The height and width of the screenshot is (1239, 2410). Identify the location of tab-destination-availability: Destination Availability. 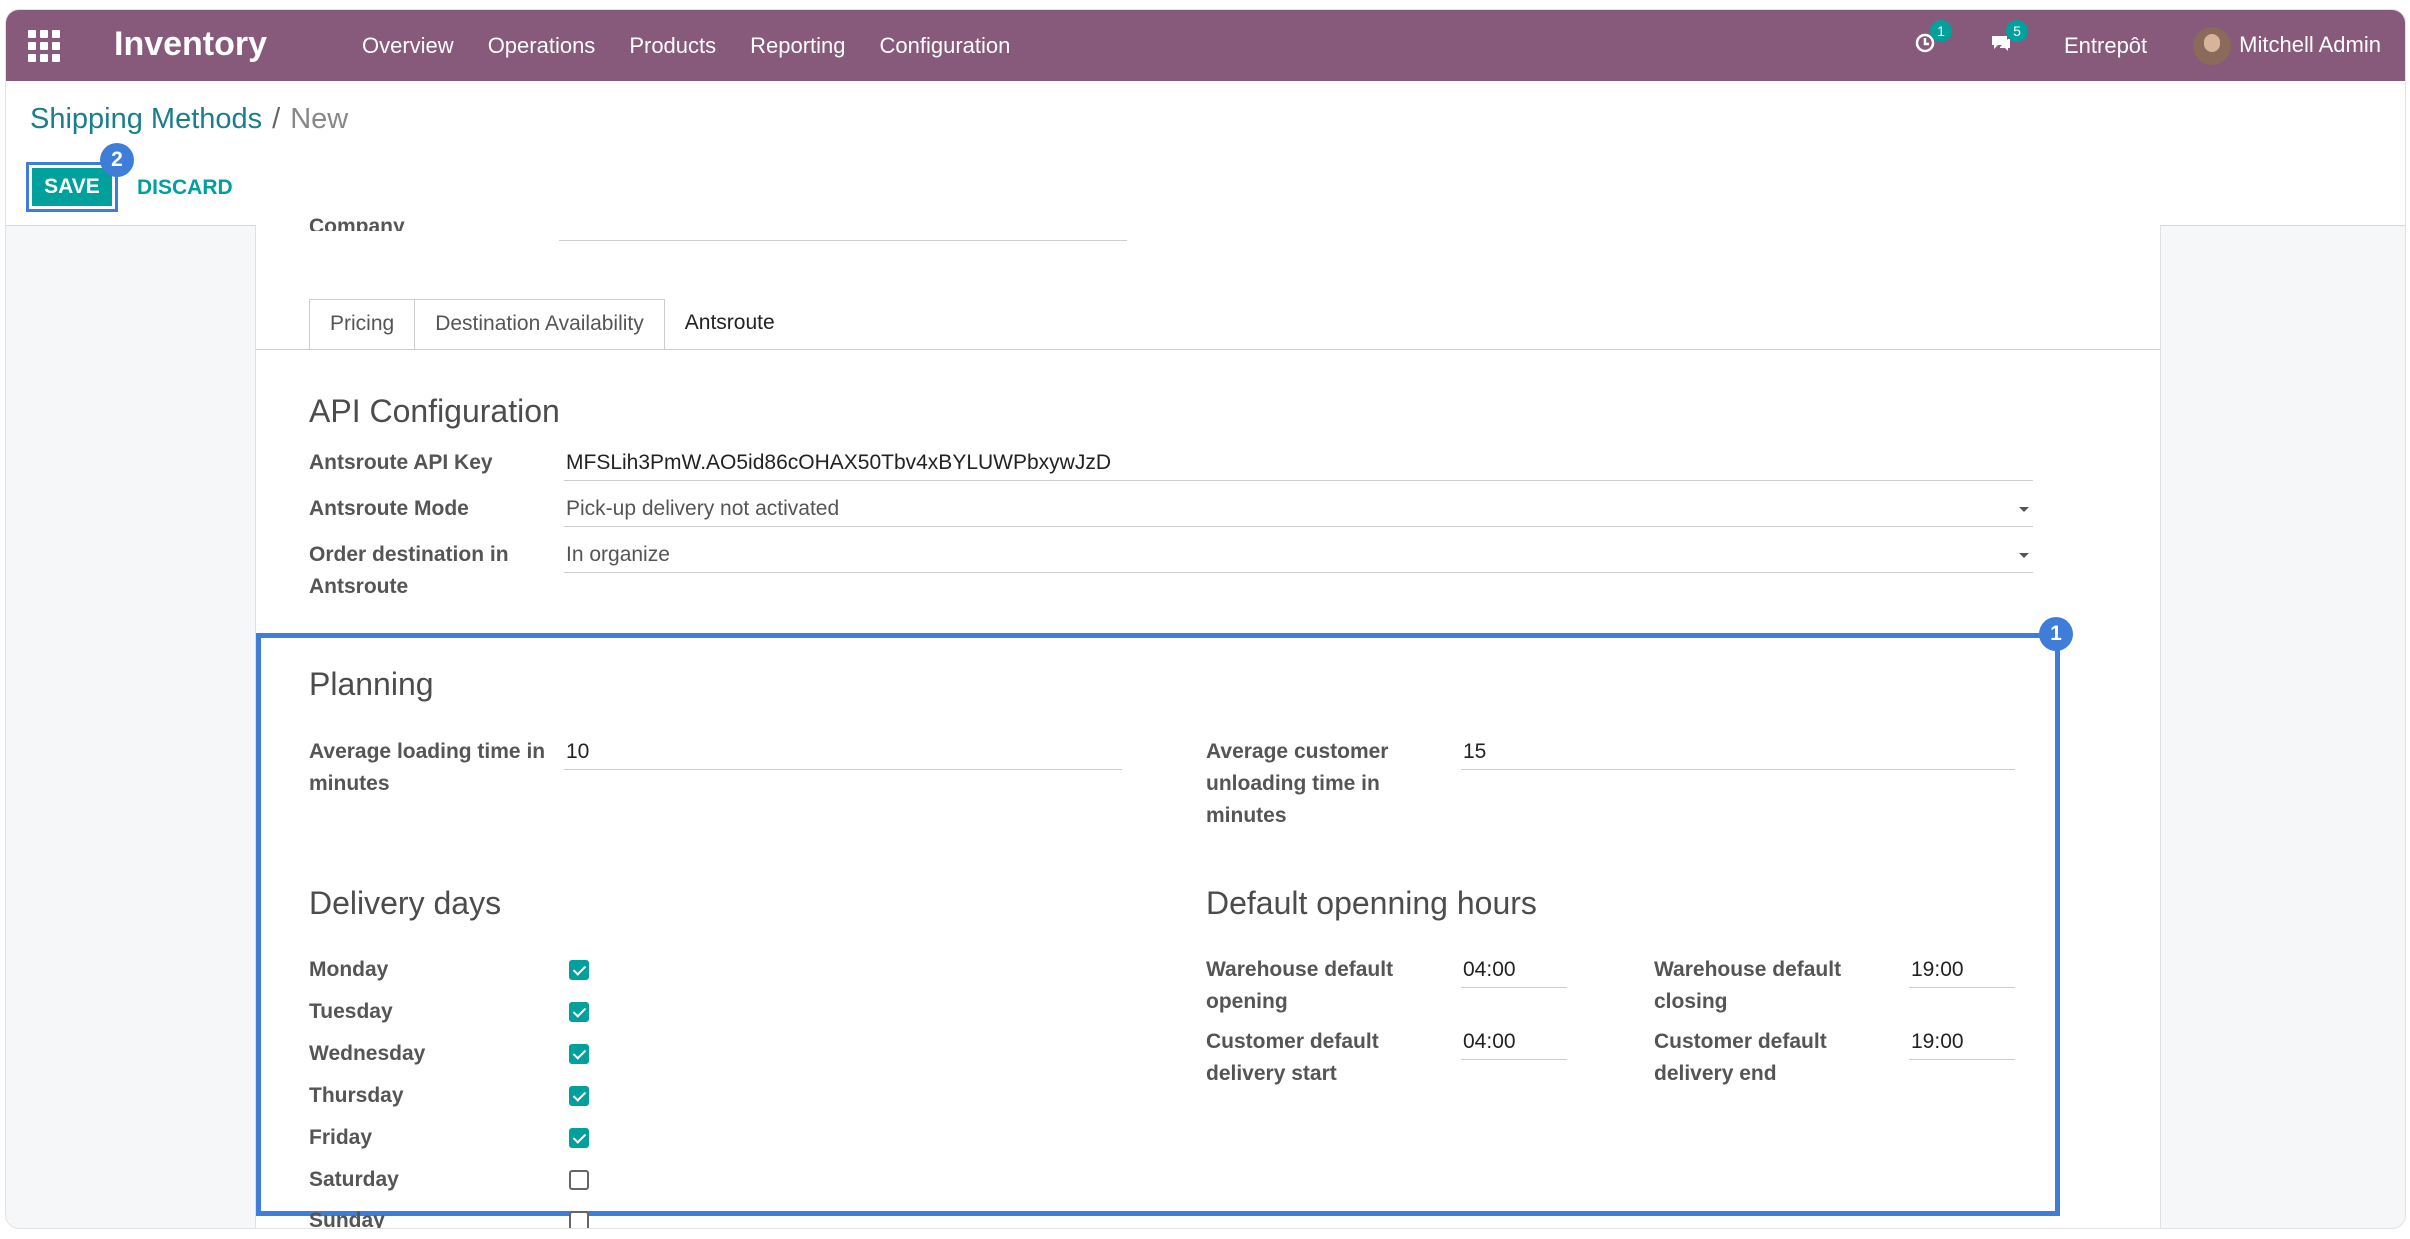
(540, 324).